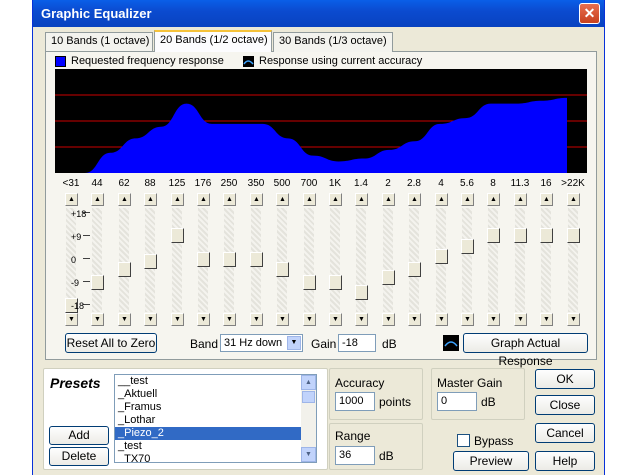 The image size is (640, 475). I want to click on preset-item: __test, so click(215, 381).